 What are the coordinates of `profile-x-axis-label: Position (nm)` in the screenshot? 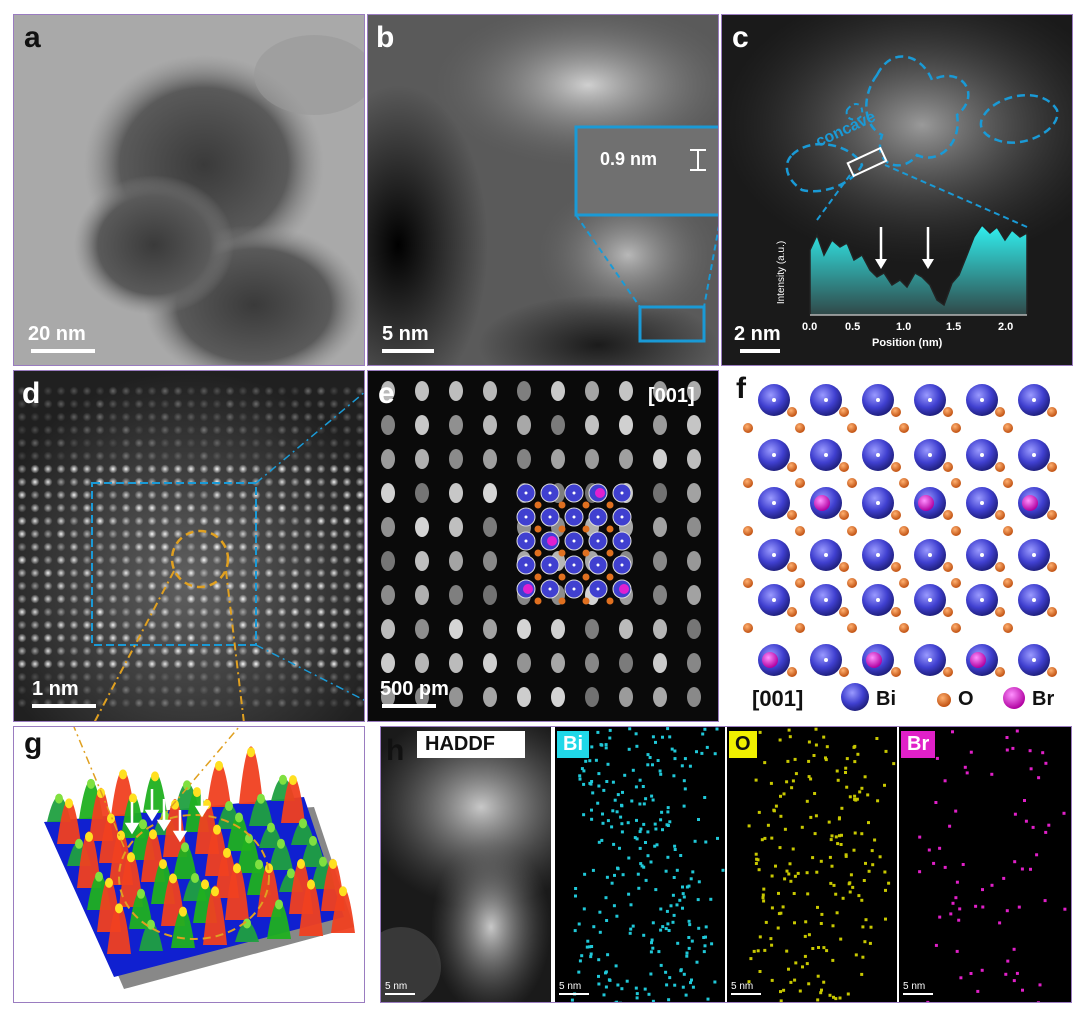 It's located at (907, 343).